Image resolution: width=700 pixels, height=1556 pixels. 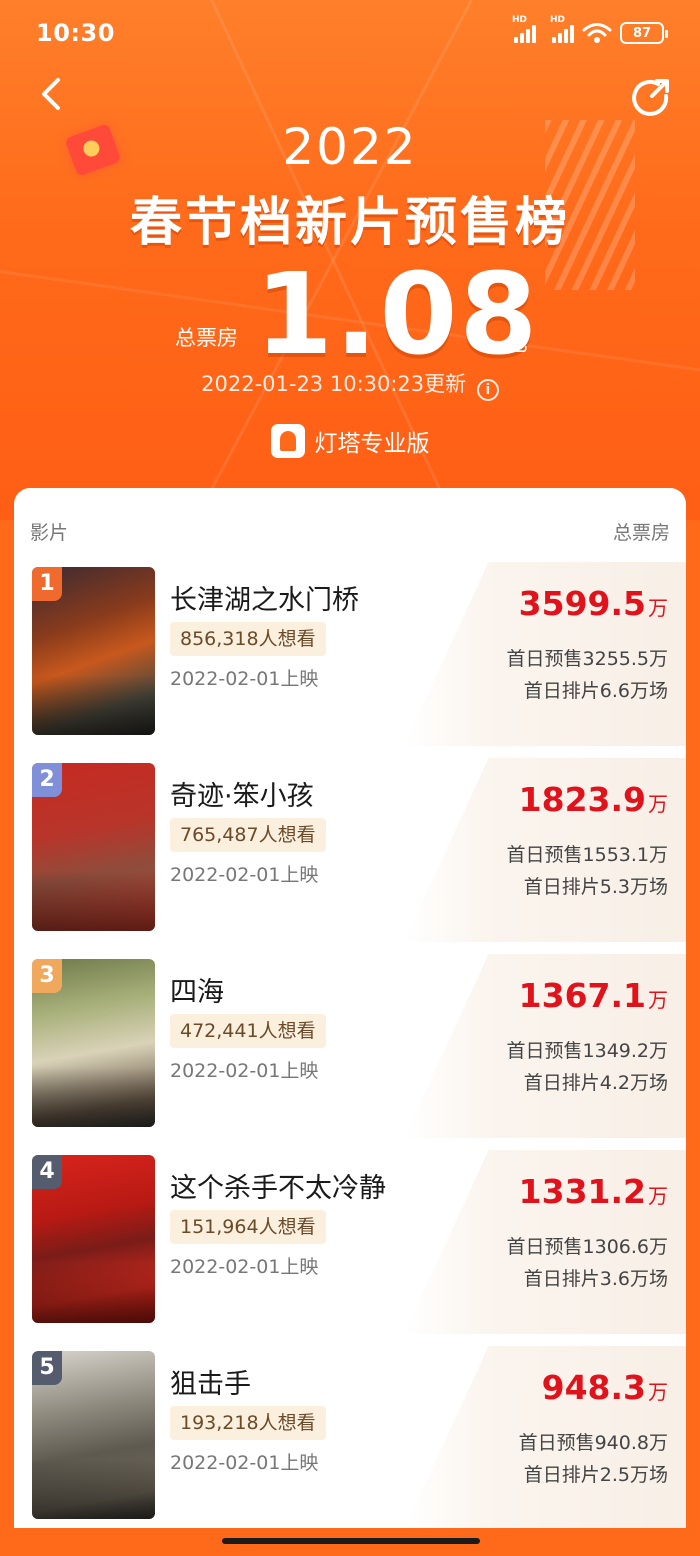 I want to click on back-arrow-icon, so click(x=52, y=94).